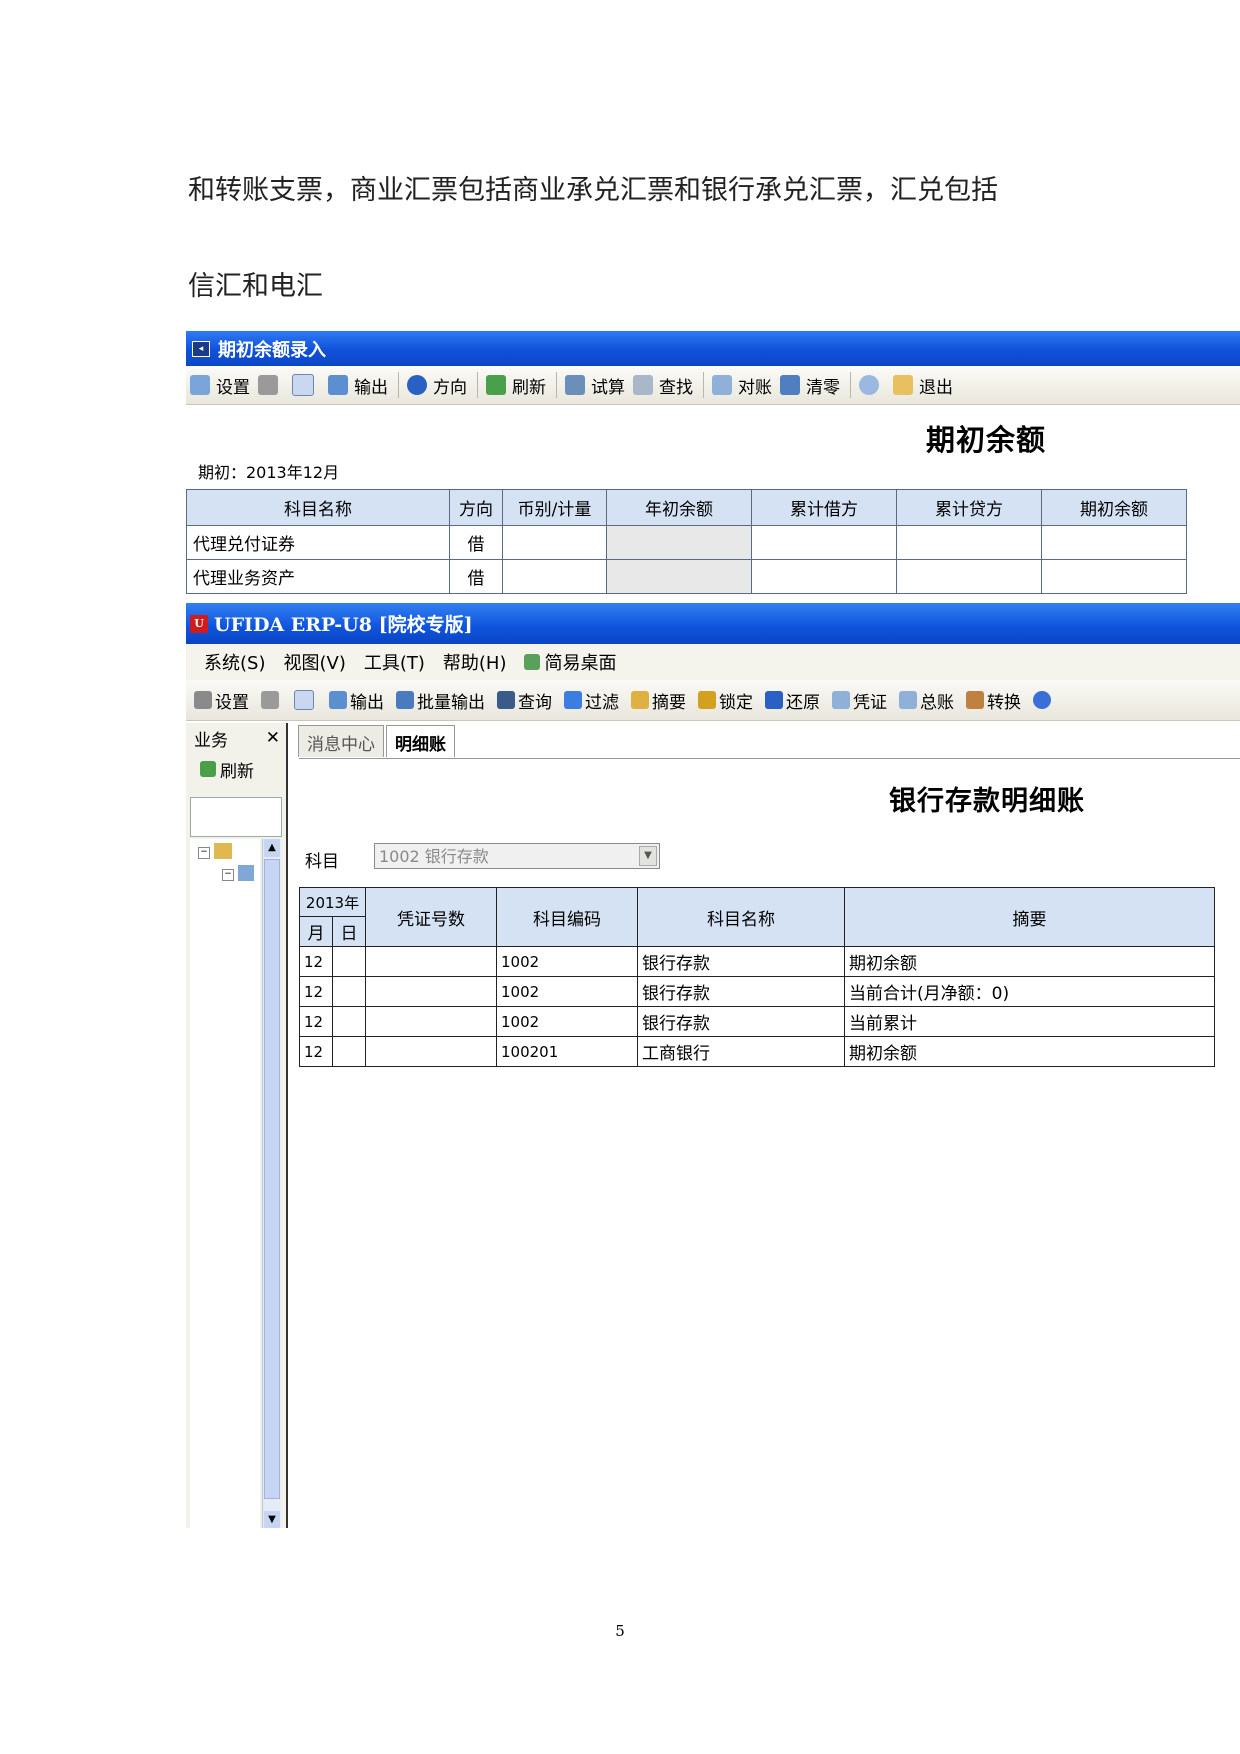 The image size is (1240, 1754). I want to click on period-label: 期初：2013年12月, so click(269, 472).